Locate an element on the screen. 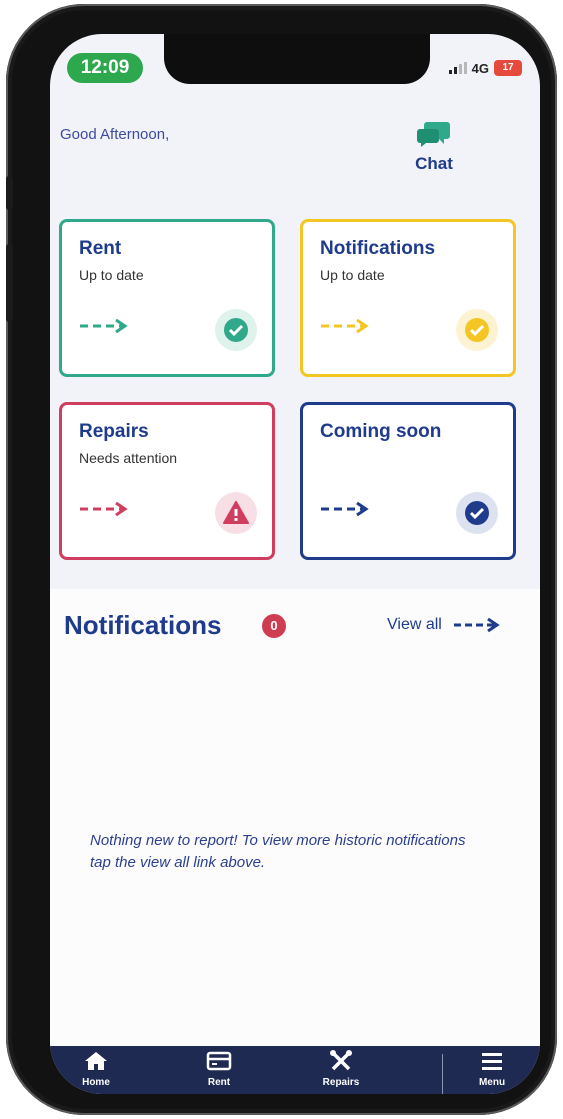  tab-label: Repairs is located at coordinates (341, 1082).